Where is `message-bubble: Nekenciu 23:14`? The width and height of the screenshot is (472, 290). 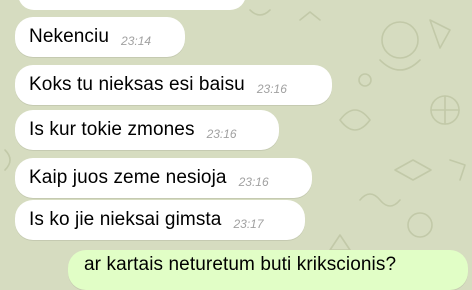
message-bubble: Nekenciu 23:14 is located at coordinates (100, 37).